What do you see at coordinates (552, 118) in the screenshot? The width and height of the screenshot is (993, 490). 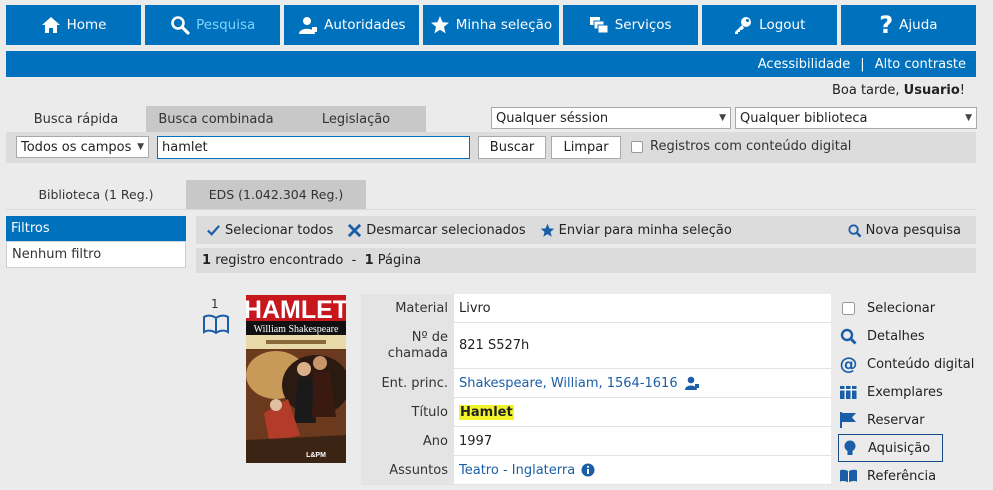 I see `session-select-value: Qualquer séssion` at bounding box center [552, 118].